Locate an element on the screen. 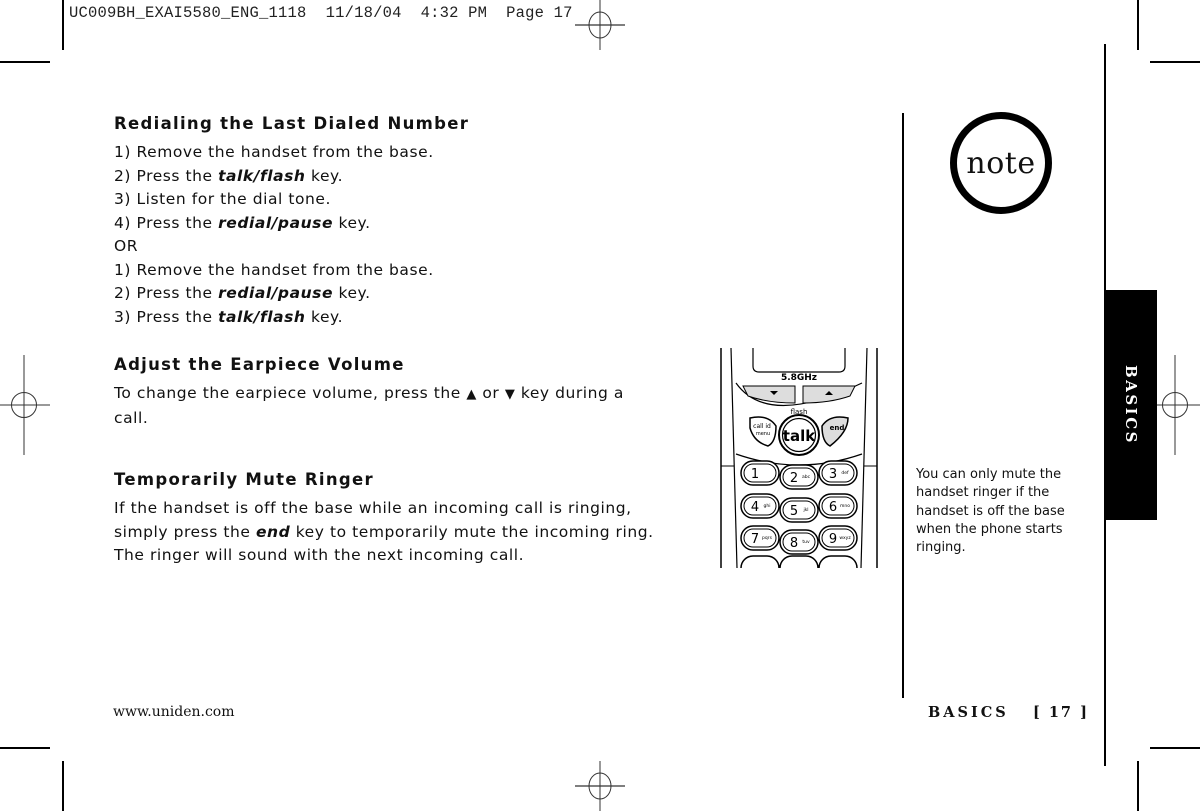  section-tab: BASICS is located at coordinates (1131, 405).